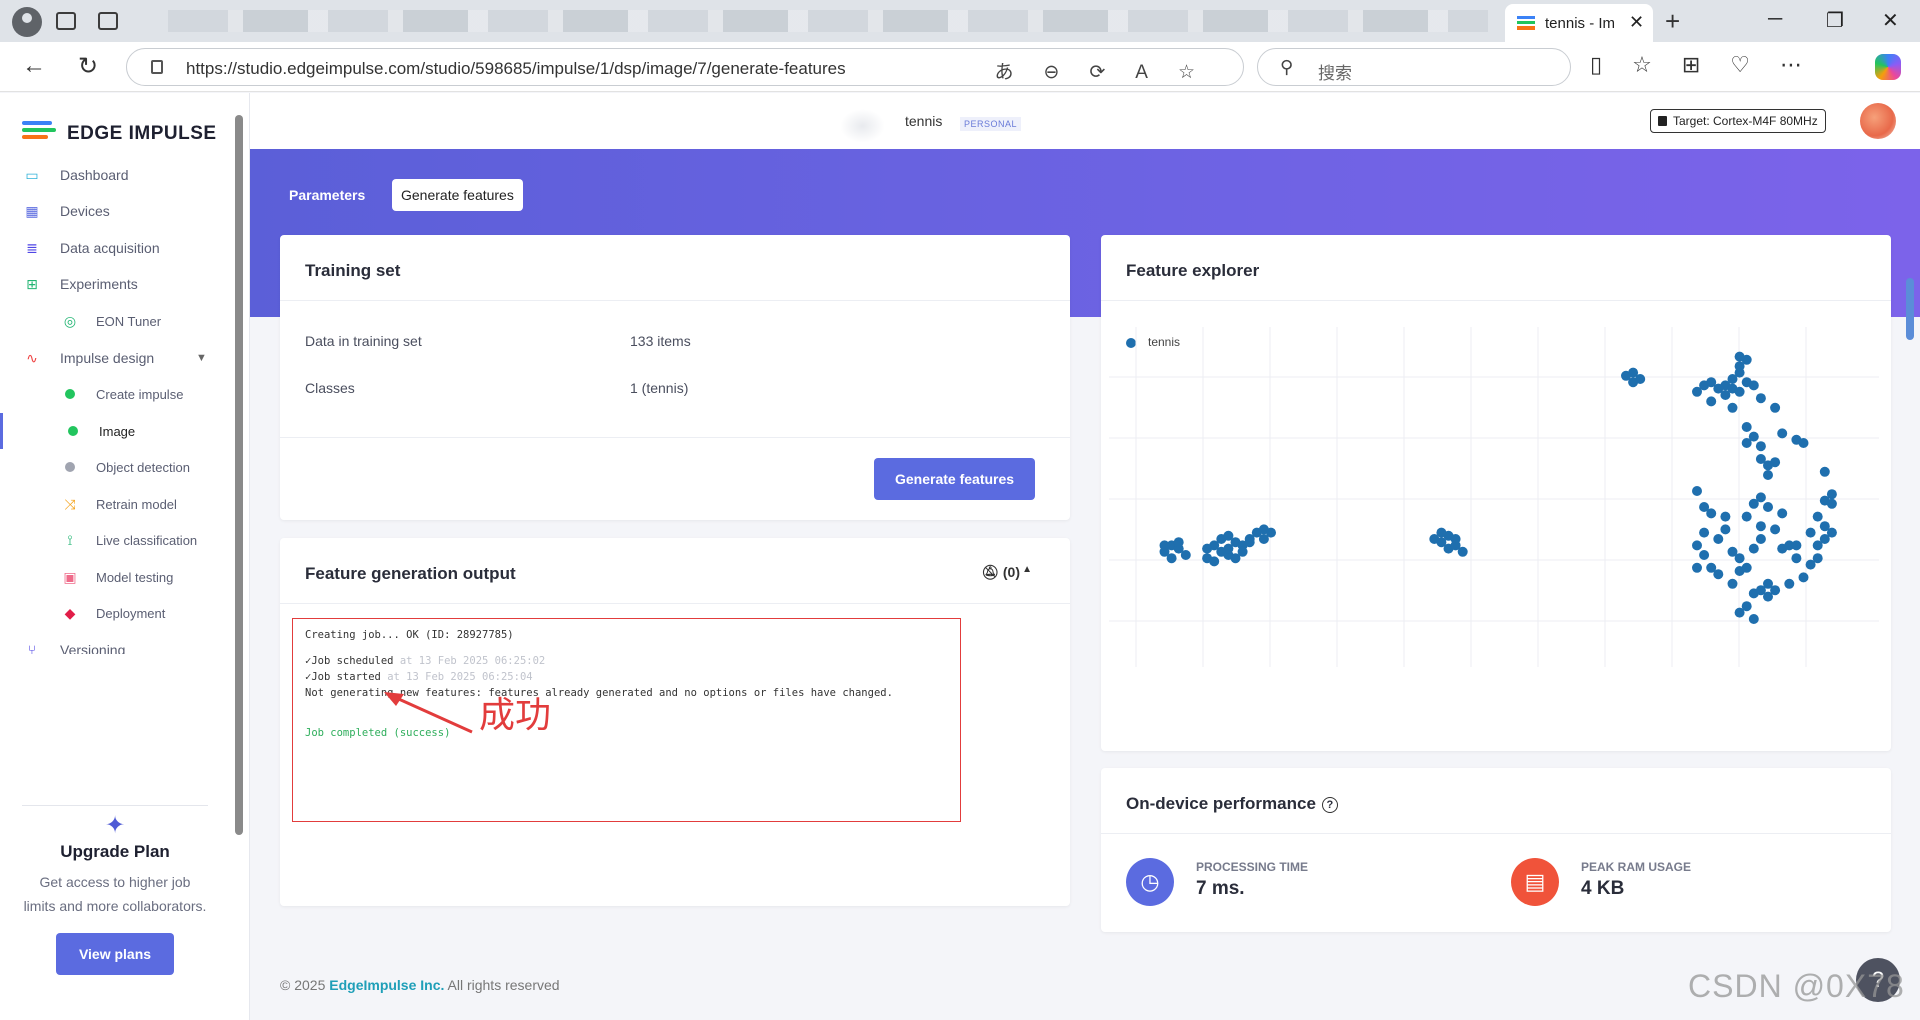 The image size is (1920, 1020). Describe the element at coordinates (1109, 70) in the screenshot. I see `url-tools-icons: あ⊖⟳A☆` at that location.